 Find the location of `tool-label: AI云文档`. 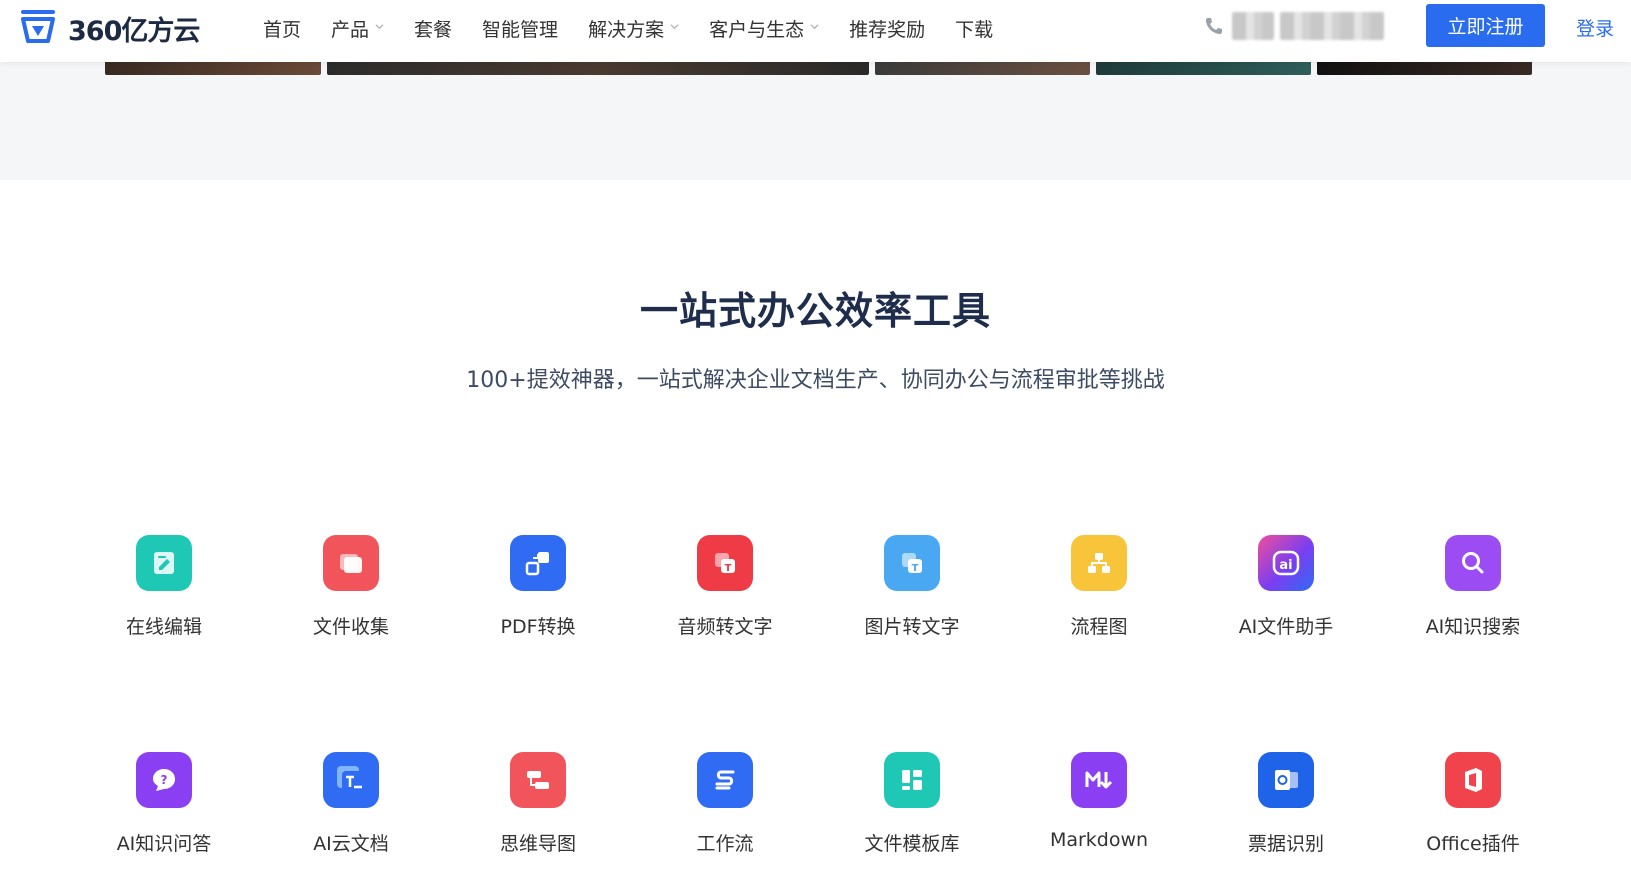

tool-label: AI云文档 is located at coordinates (351, 844).